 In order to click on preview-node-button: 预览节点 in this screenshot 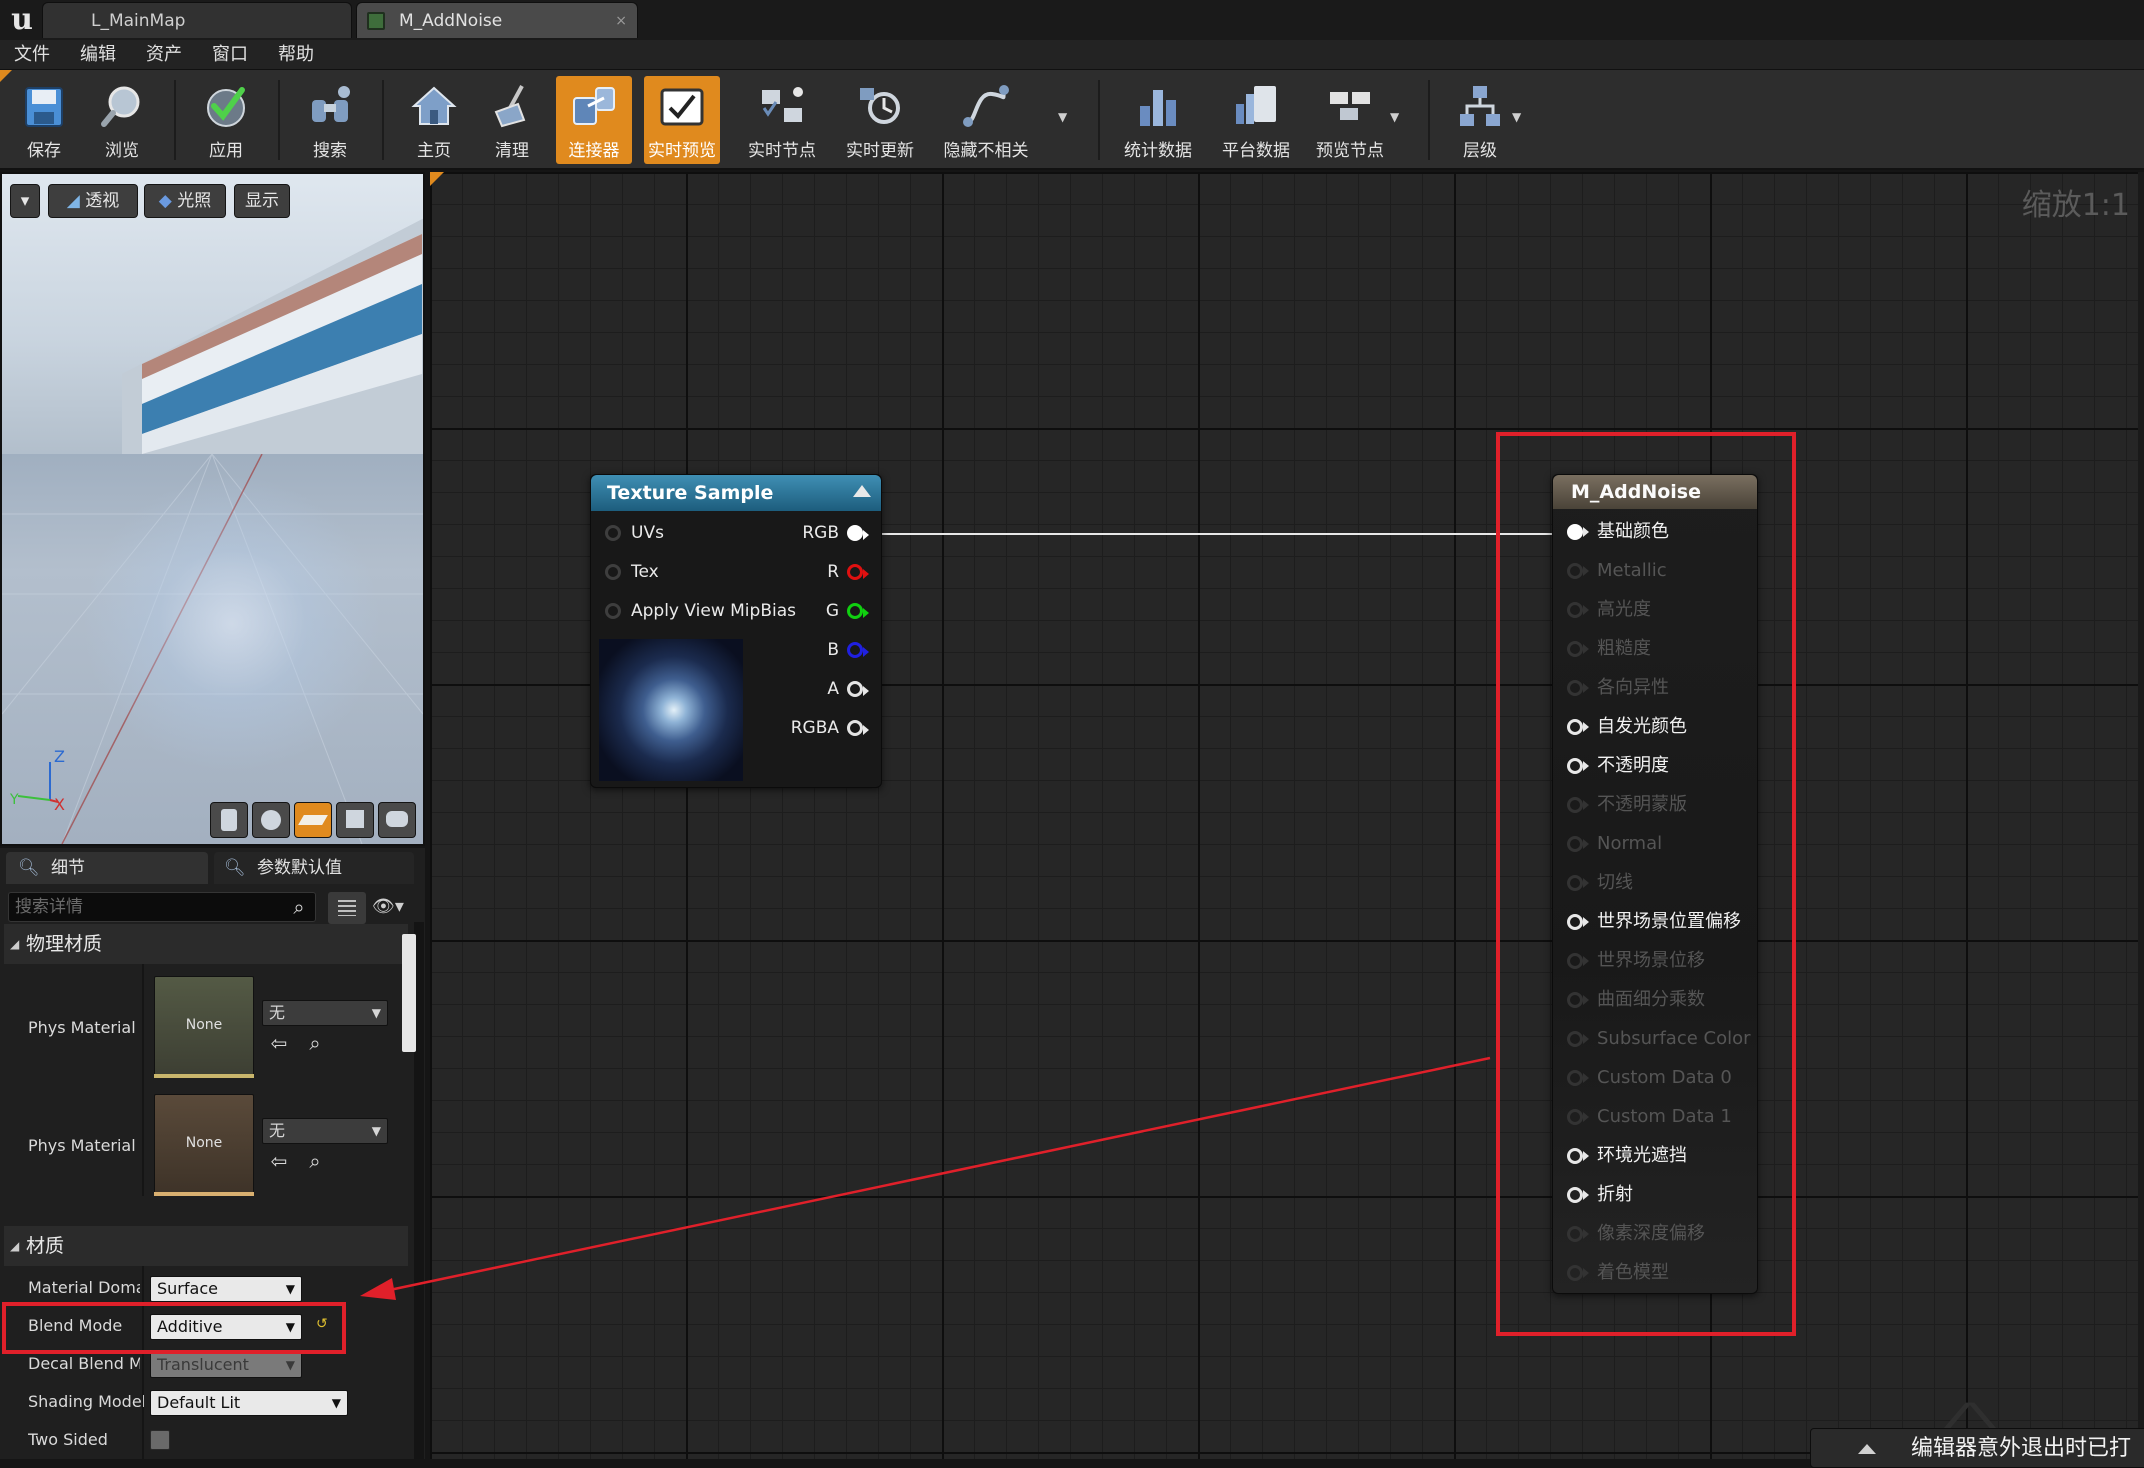, I will do `click(1350, 120)`.